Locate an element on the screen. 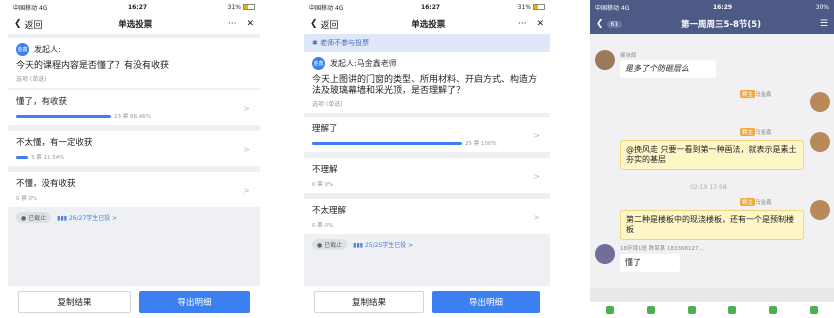  folder-icon is located at coordinates (732, 310).